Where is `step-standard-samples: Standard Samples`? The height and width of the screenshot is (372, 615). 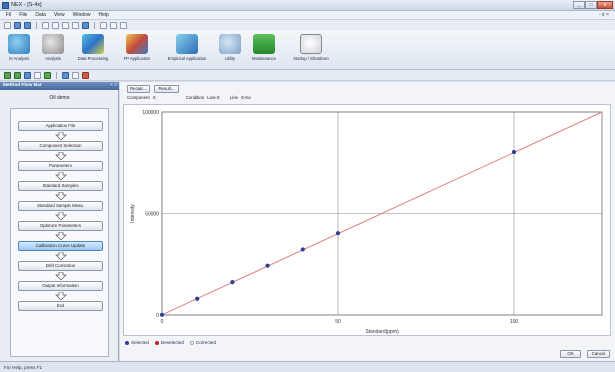
step-standard-samples: Standard Samples is located at coordinates (60, 186).